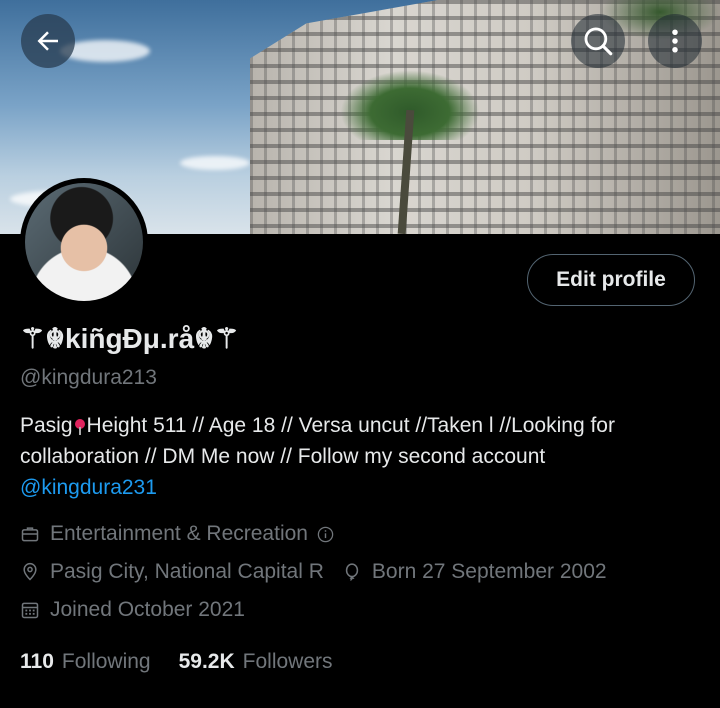 Image resolution: width=720 pixels, height=708 pixels. I want to click on calendar-icon, so click(30, 610).